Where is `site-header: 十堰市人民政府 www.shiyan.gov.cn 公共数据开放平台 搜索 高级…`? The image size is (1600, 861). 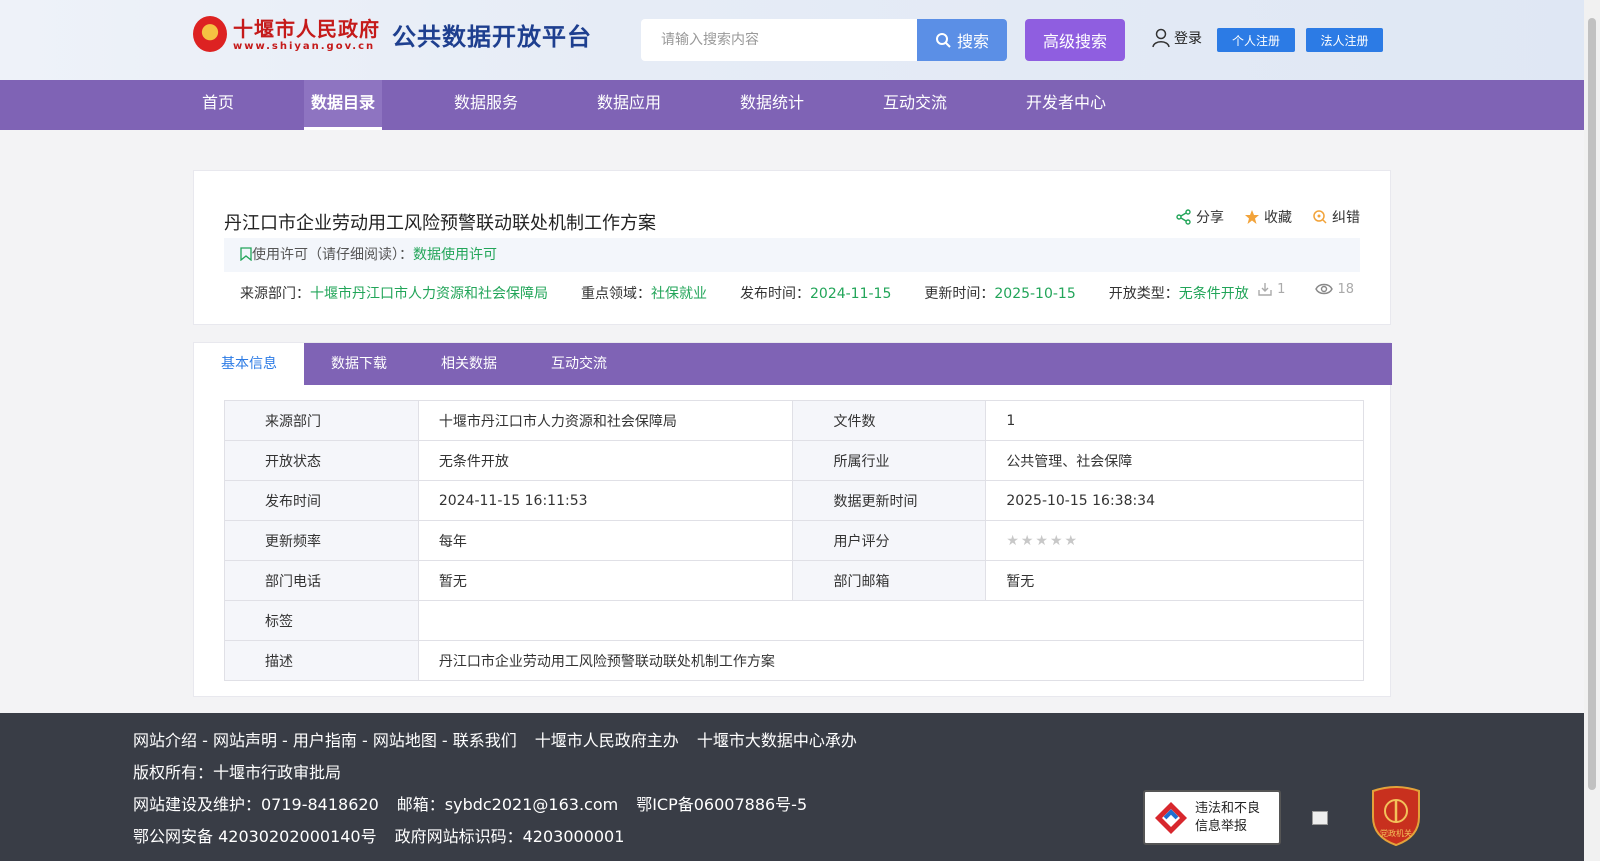 site-header: 十堰市人民政府 www.shiyan.gov.cn 公共数据开放平台 搜索 高级… is located at coordinates (792, 40).